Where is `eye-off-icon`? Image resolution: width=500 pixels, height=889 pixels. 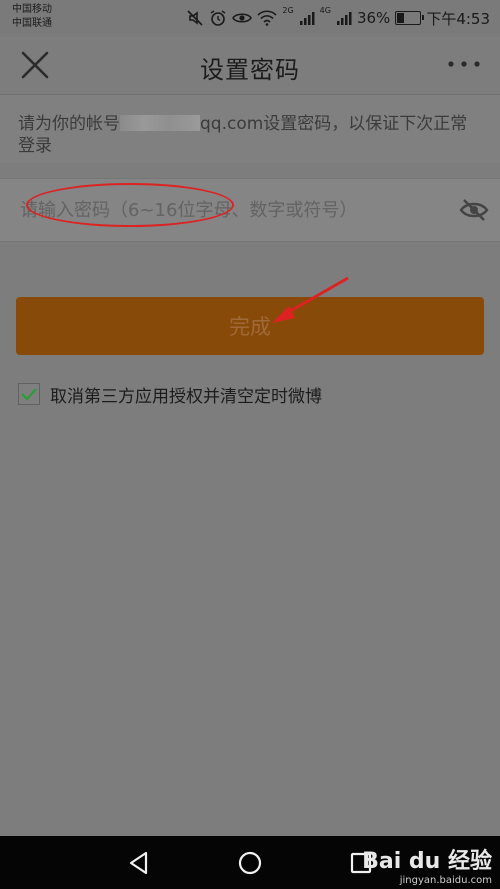 eye-off-icon is located at coordinates (474, 210).